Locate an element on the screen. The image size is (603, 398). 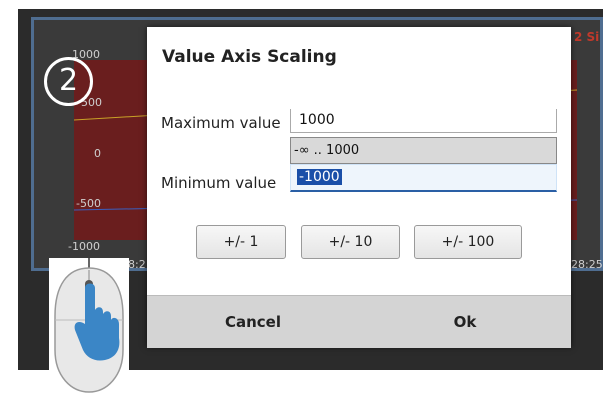
minimum-value-input: -1000 is located at coordinates (423, 178).